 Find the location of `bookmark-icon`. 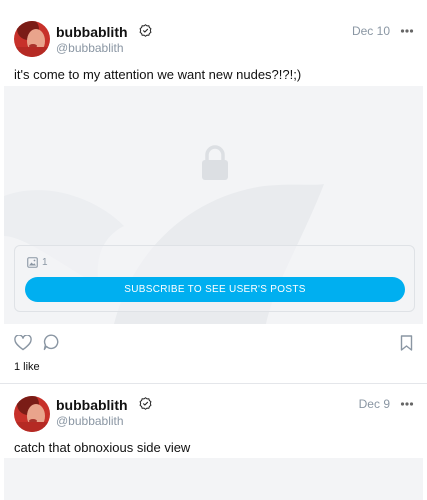

bookmark-icon is located at coordinates (406, 343).